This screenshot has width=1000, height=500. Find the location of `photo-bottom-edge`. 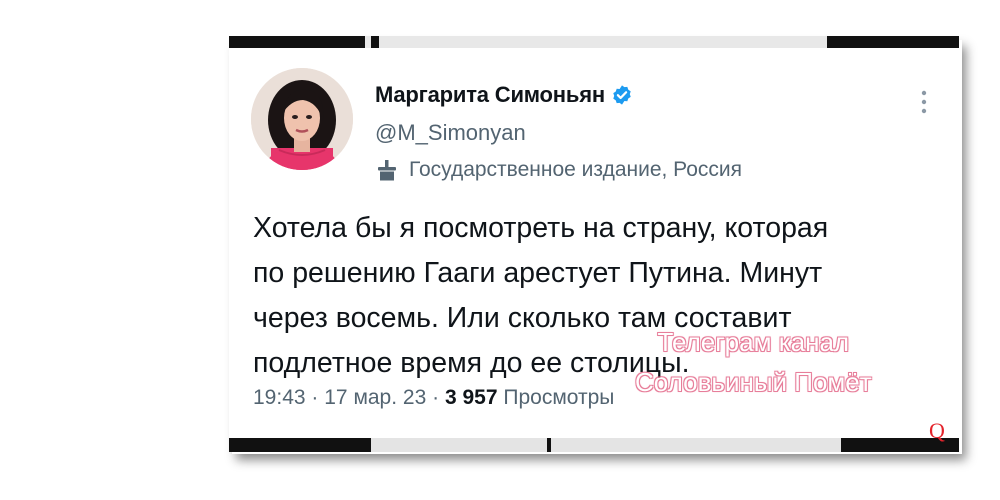

photo-bottom-edge is located at coordinates (594, 445).